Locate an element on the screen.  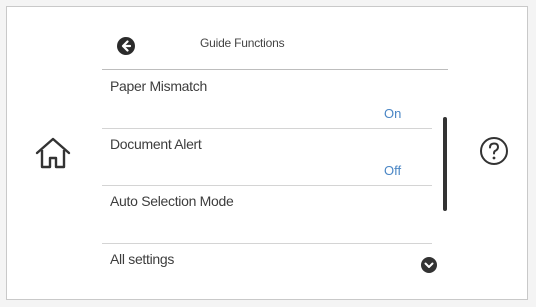
back-button is located at coordinates (126, 46).